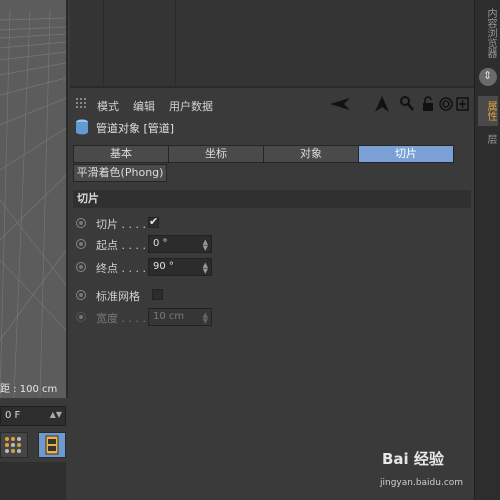  I want to click on watermark-url: jingyan.baidu.com, so click(422, 483).